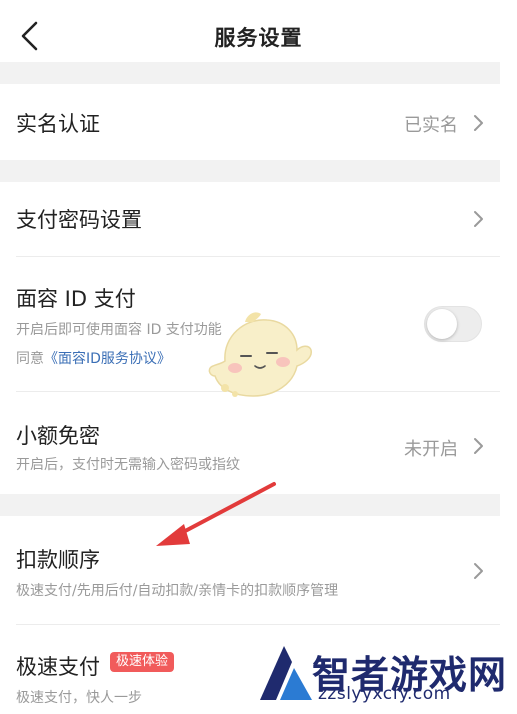 The image size is (517, 714). What do you see at coordinates (58, 667) in the screenshot?
I see `fast-pay-label: 极速支付` at bounding box center [58, 667].